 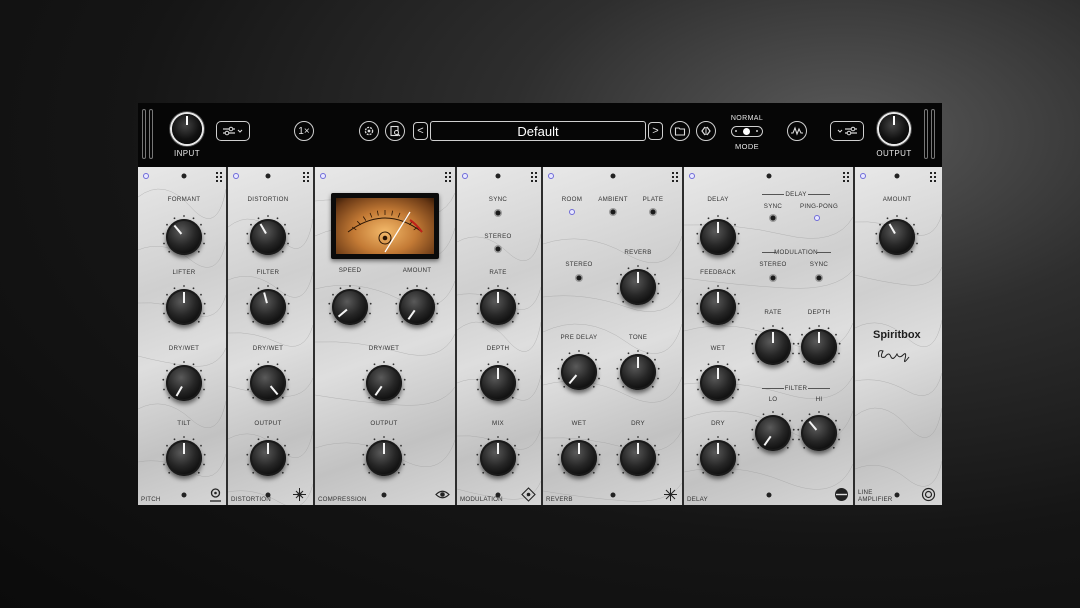 I want to click on param-label-dry: DRY, so click(x=638, y=423).